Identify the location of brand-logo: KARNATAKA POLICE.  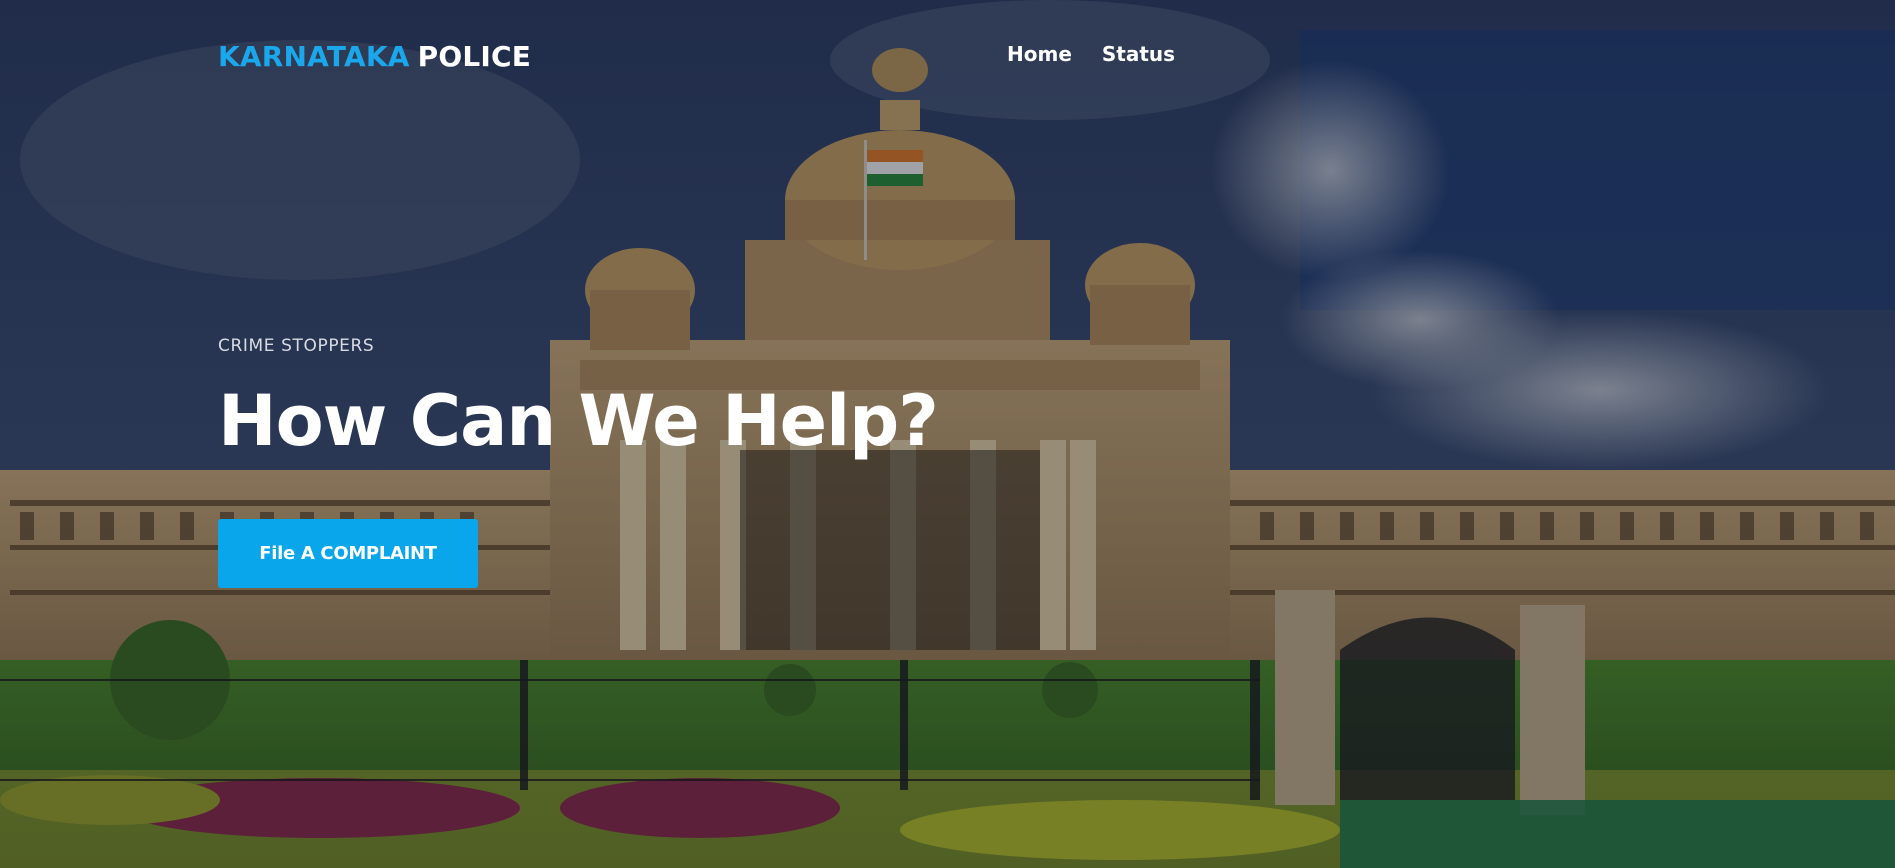
(374, 56).